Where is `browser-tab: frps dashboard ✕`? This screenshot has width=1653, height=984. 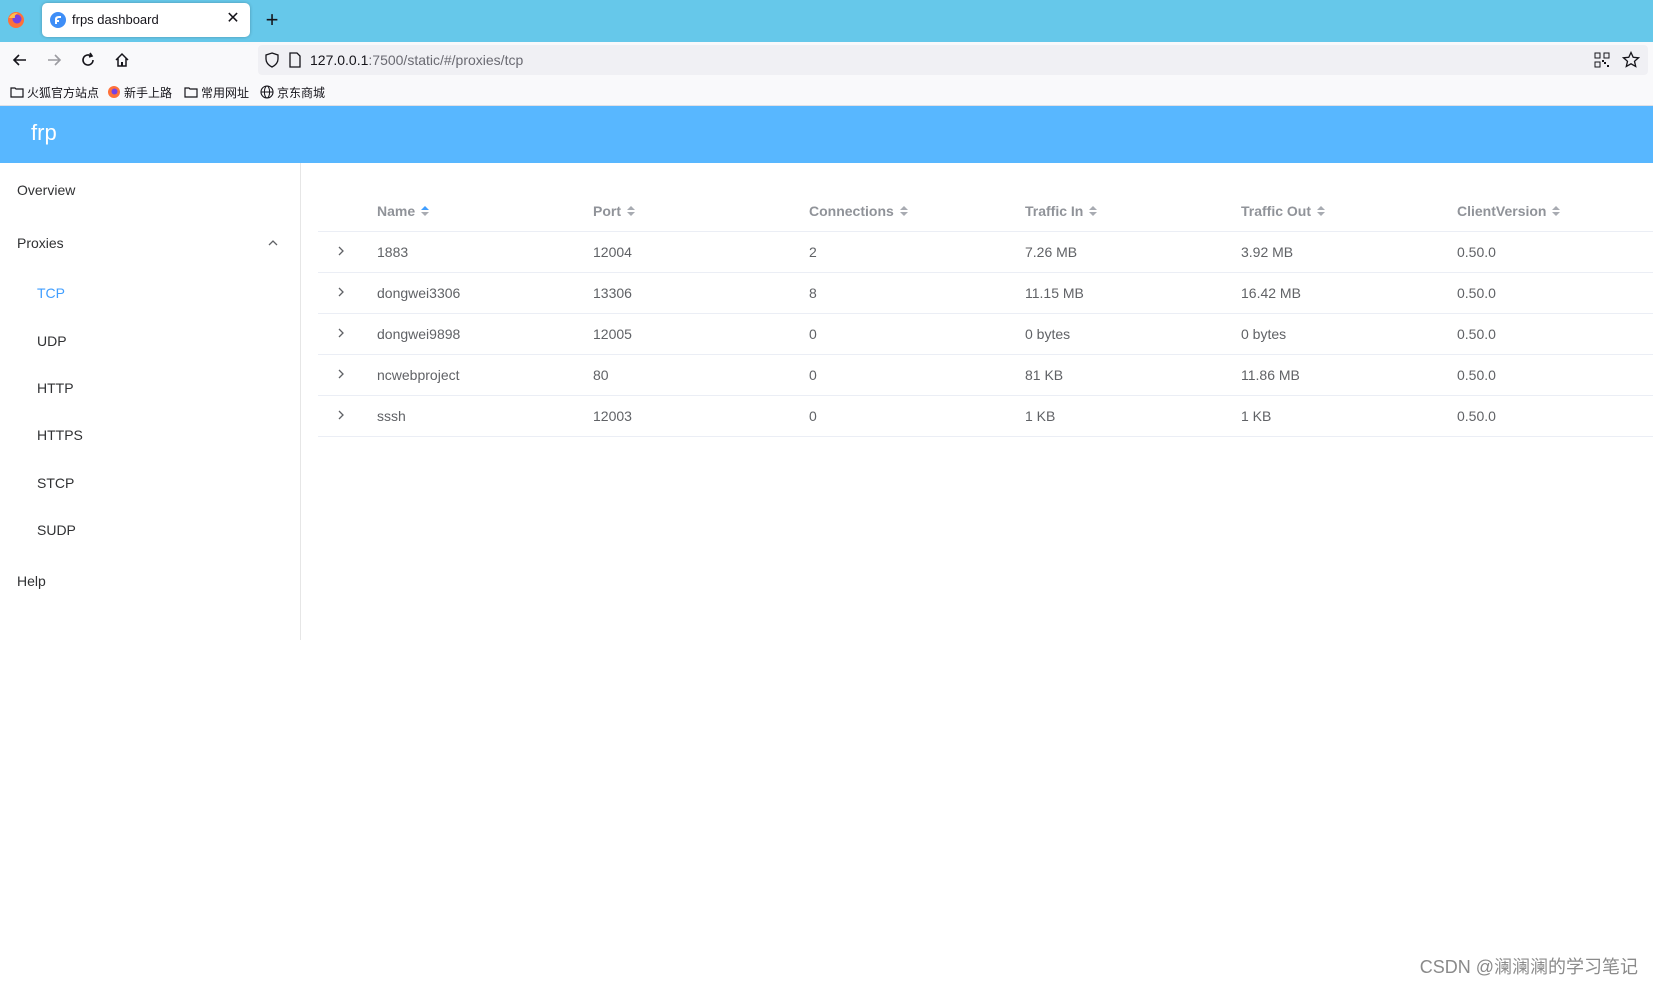
browser-tab: frps dashboard ✕ is located at coordinates (146, 20).